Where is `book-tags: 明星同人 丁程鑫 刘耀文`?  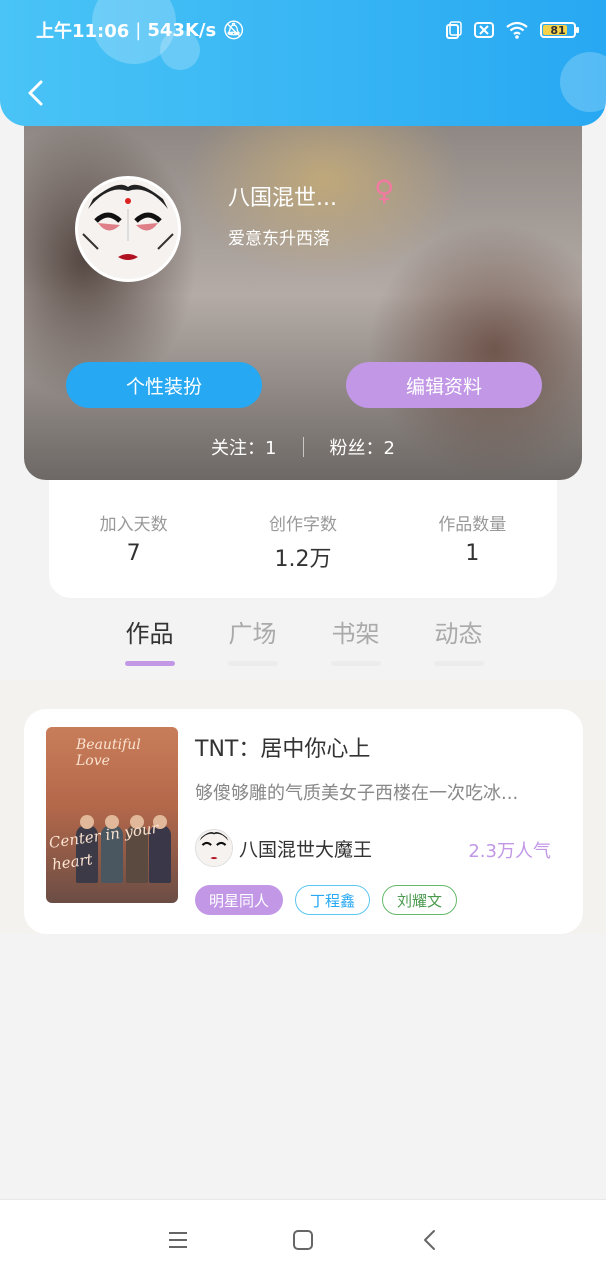 book-tags: 明星同人 丁程鑫 刘耀文 is located at coordinates (326, 900).